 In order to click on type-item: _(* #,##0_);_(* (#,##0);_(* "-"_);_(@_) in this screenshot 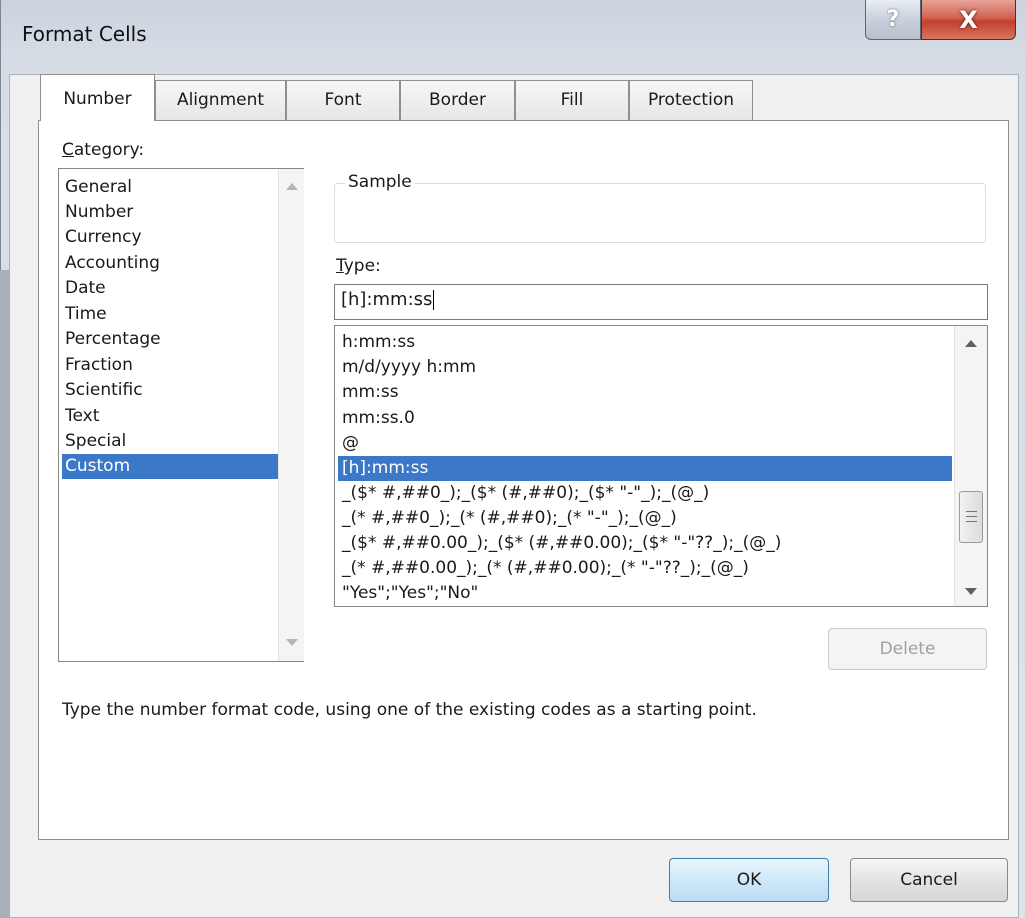, I will do `click(645, 518)`.